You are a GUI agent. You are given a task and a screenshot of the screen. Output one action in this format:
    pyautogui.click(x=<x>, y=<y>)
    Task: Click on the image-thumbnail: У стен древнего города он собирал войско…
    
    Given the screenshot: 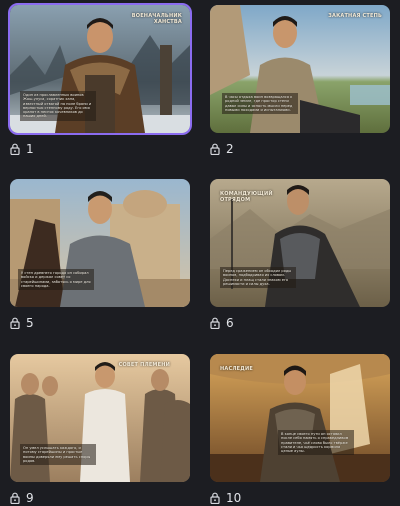 What is the action you would take?
    pyautogui.click(x=100, y=243)
    